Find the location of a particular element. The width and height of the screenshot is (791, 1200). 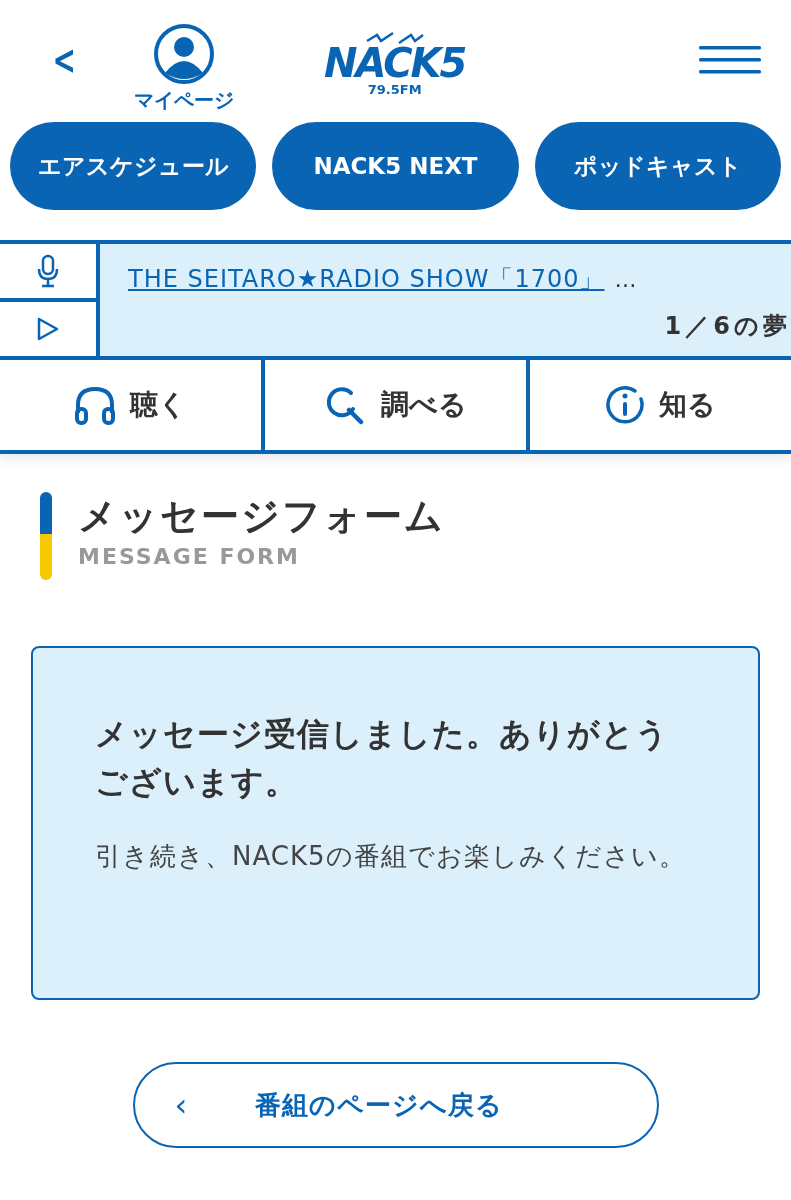

nav-tab: 知る is located at coordinates (658, 405).